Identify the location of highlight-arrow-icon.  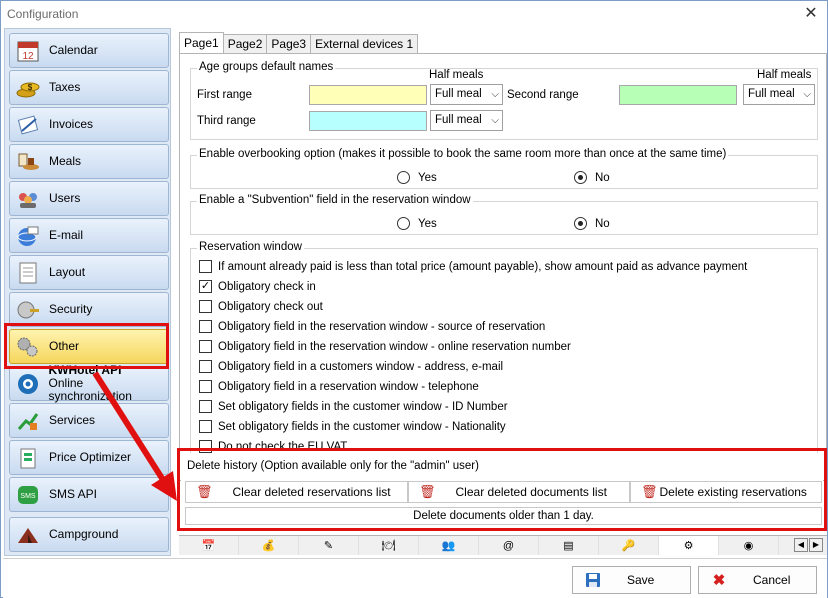
(134, 436).